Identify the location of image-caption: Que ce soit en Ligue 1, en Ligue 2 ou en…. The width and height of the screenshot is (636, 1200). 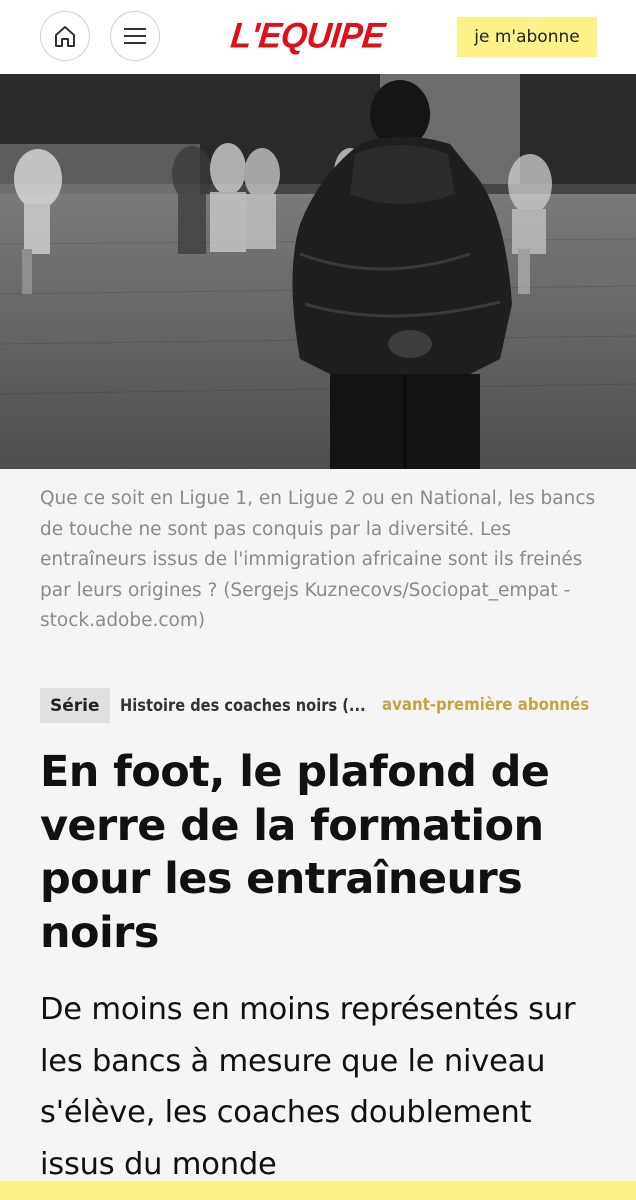
(318, 559).